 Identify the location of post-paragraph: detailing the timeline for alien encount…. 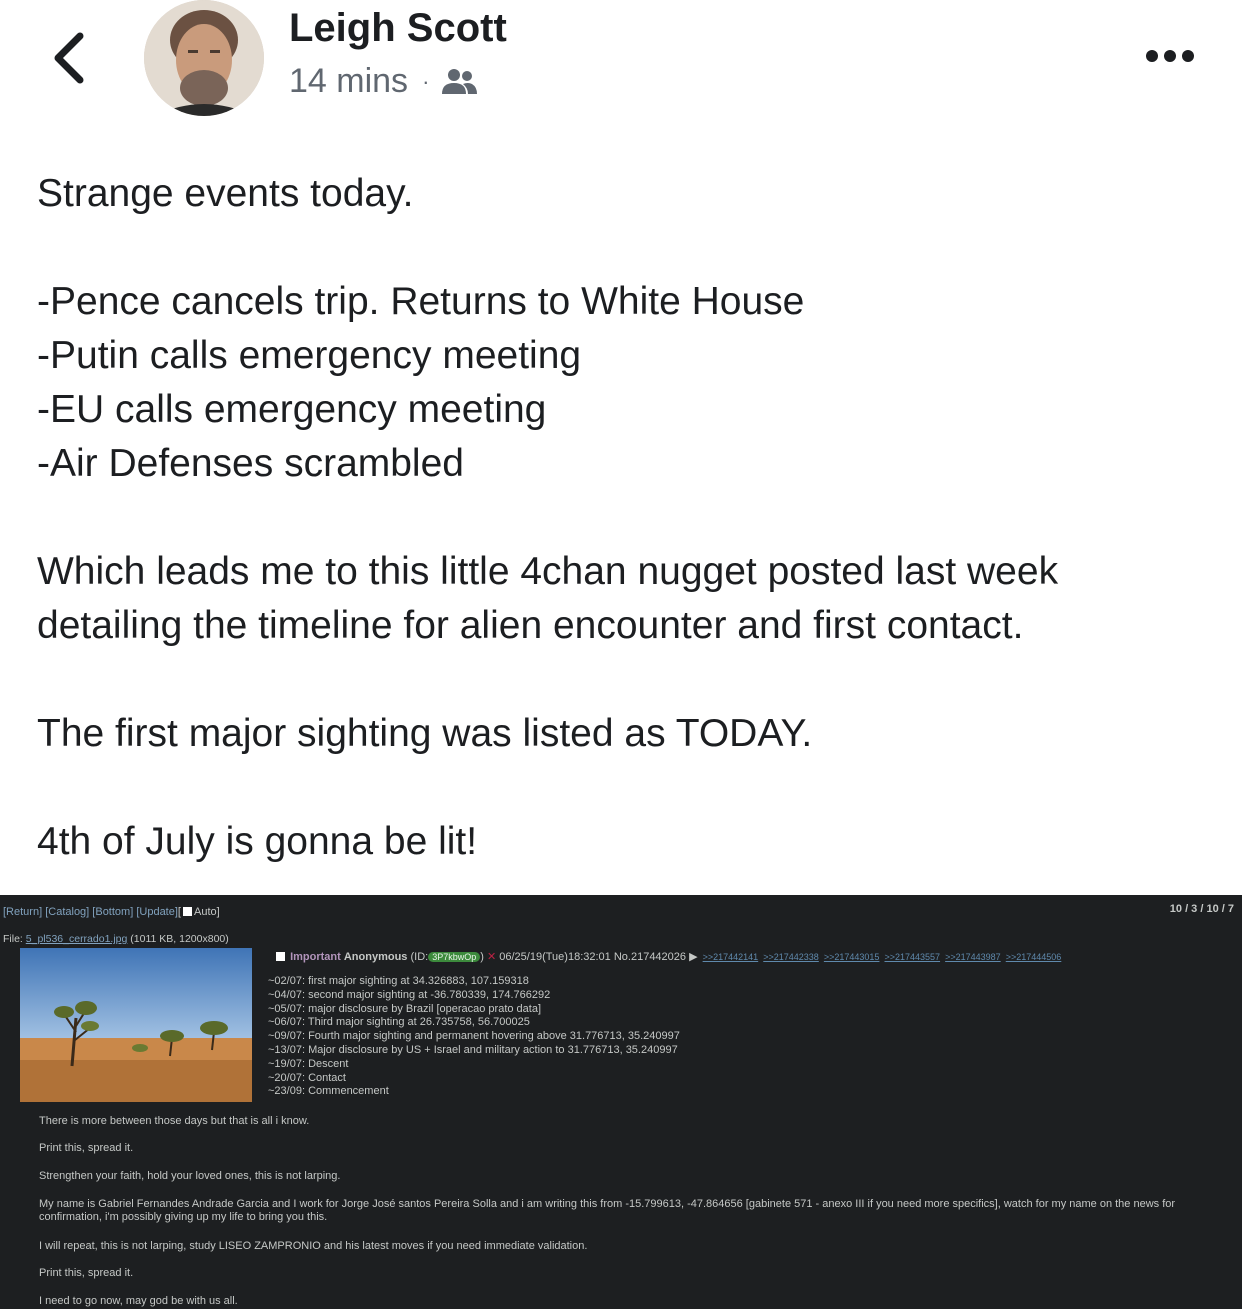
(530, 625).